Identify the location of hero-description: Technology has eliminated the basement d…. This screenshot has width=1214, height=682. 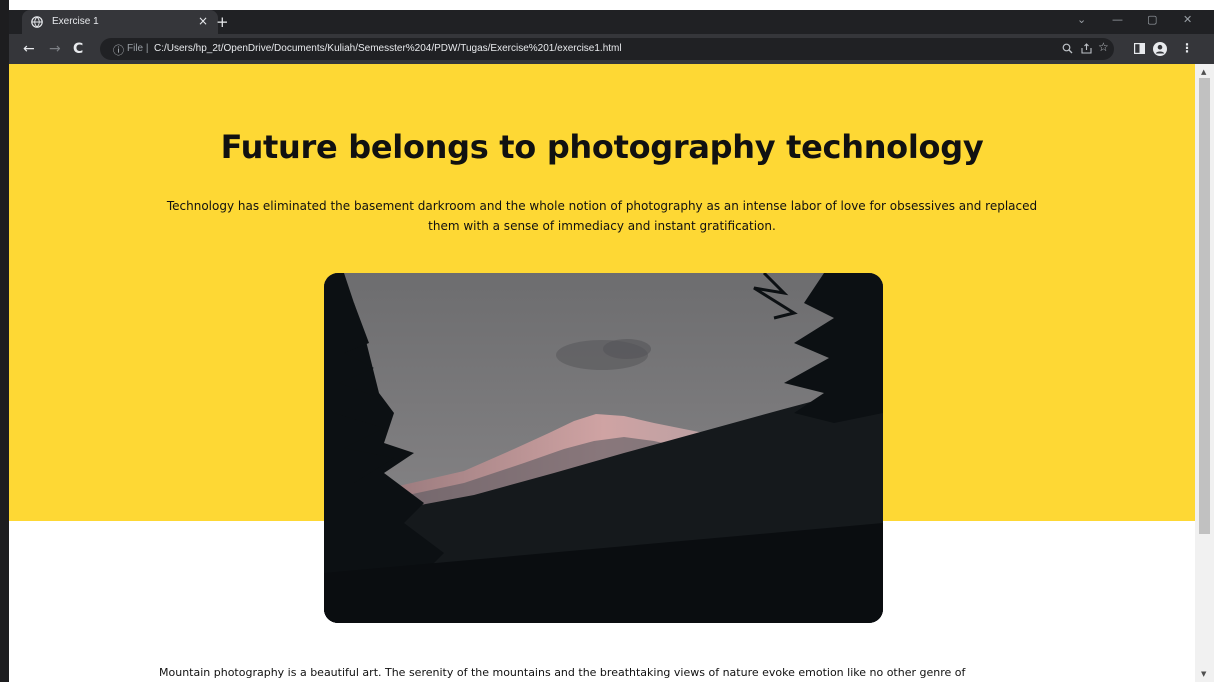
(602, 216).